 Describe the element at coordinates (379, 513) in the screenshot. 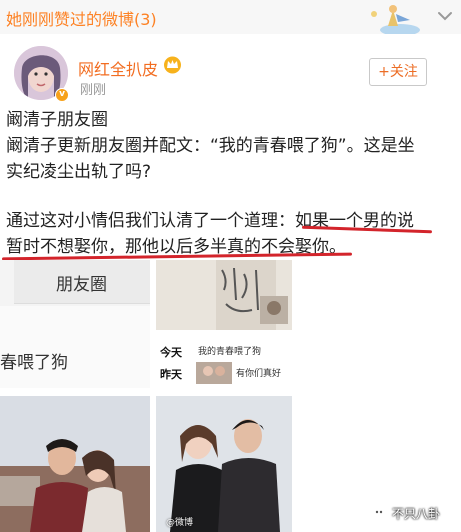

I see `wechat-official-account-icon` at that location.